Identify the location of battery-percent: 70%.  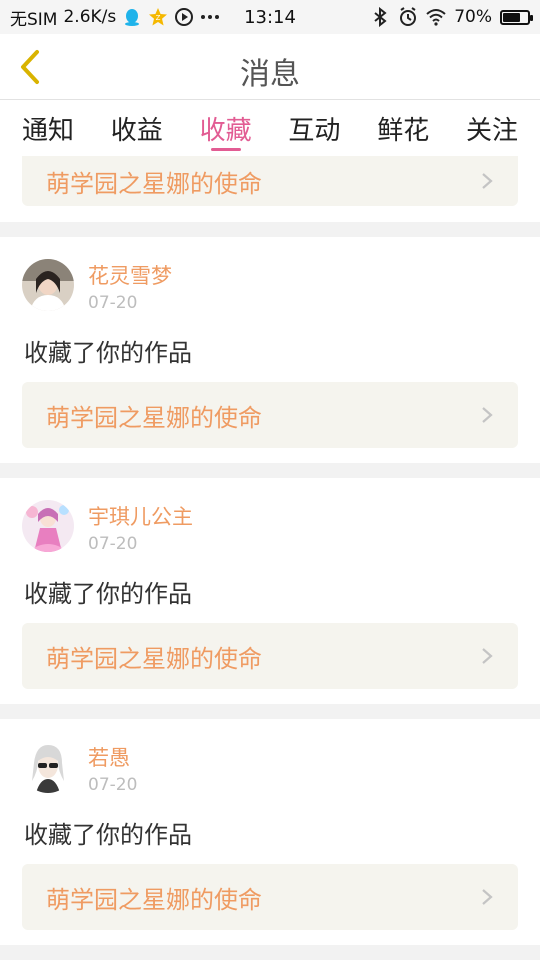
(473, 17).